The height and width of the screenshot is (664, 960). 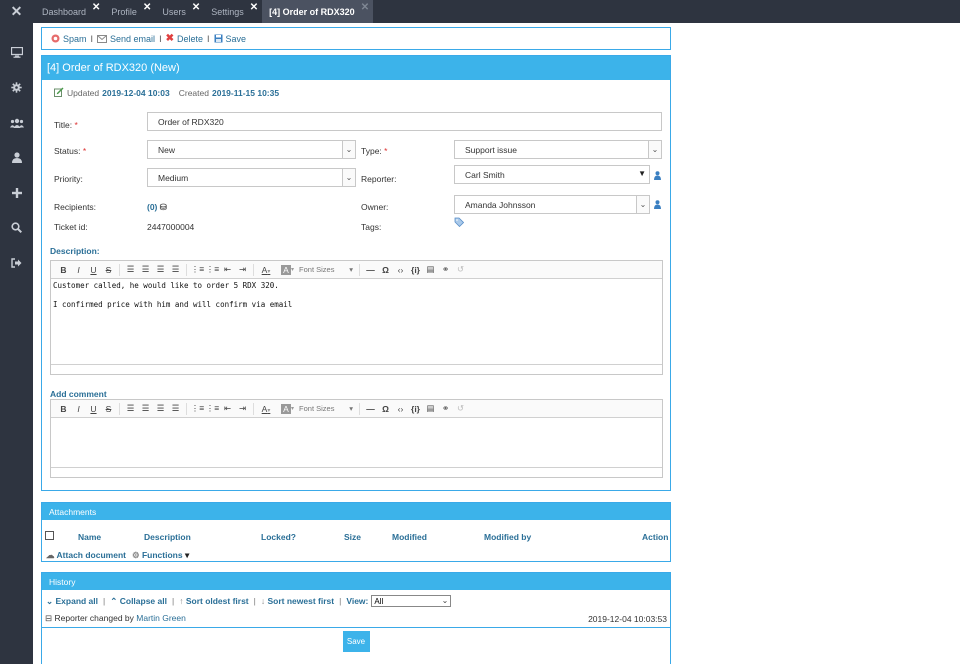 What do you see at coordinates (161, 618) in the screenshot?
I see `history-entry-user: Martin Green` at bounding box center [161, 618].